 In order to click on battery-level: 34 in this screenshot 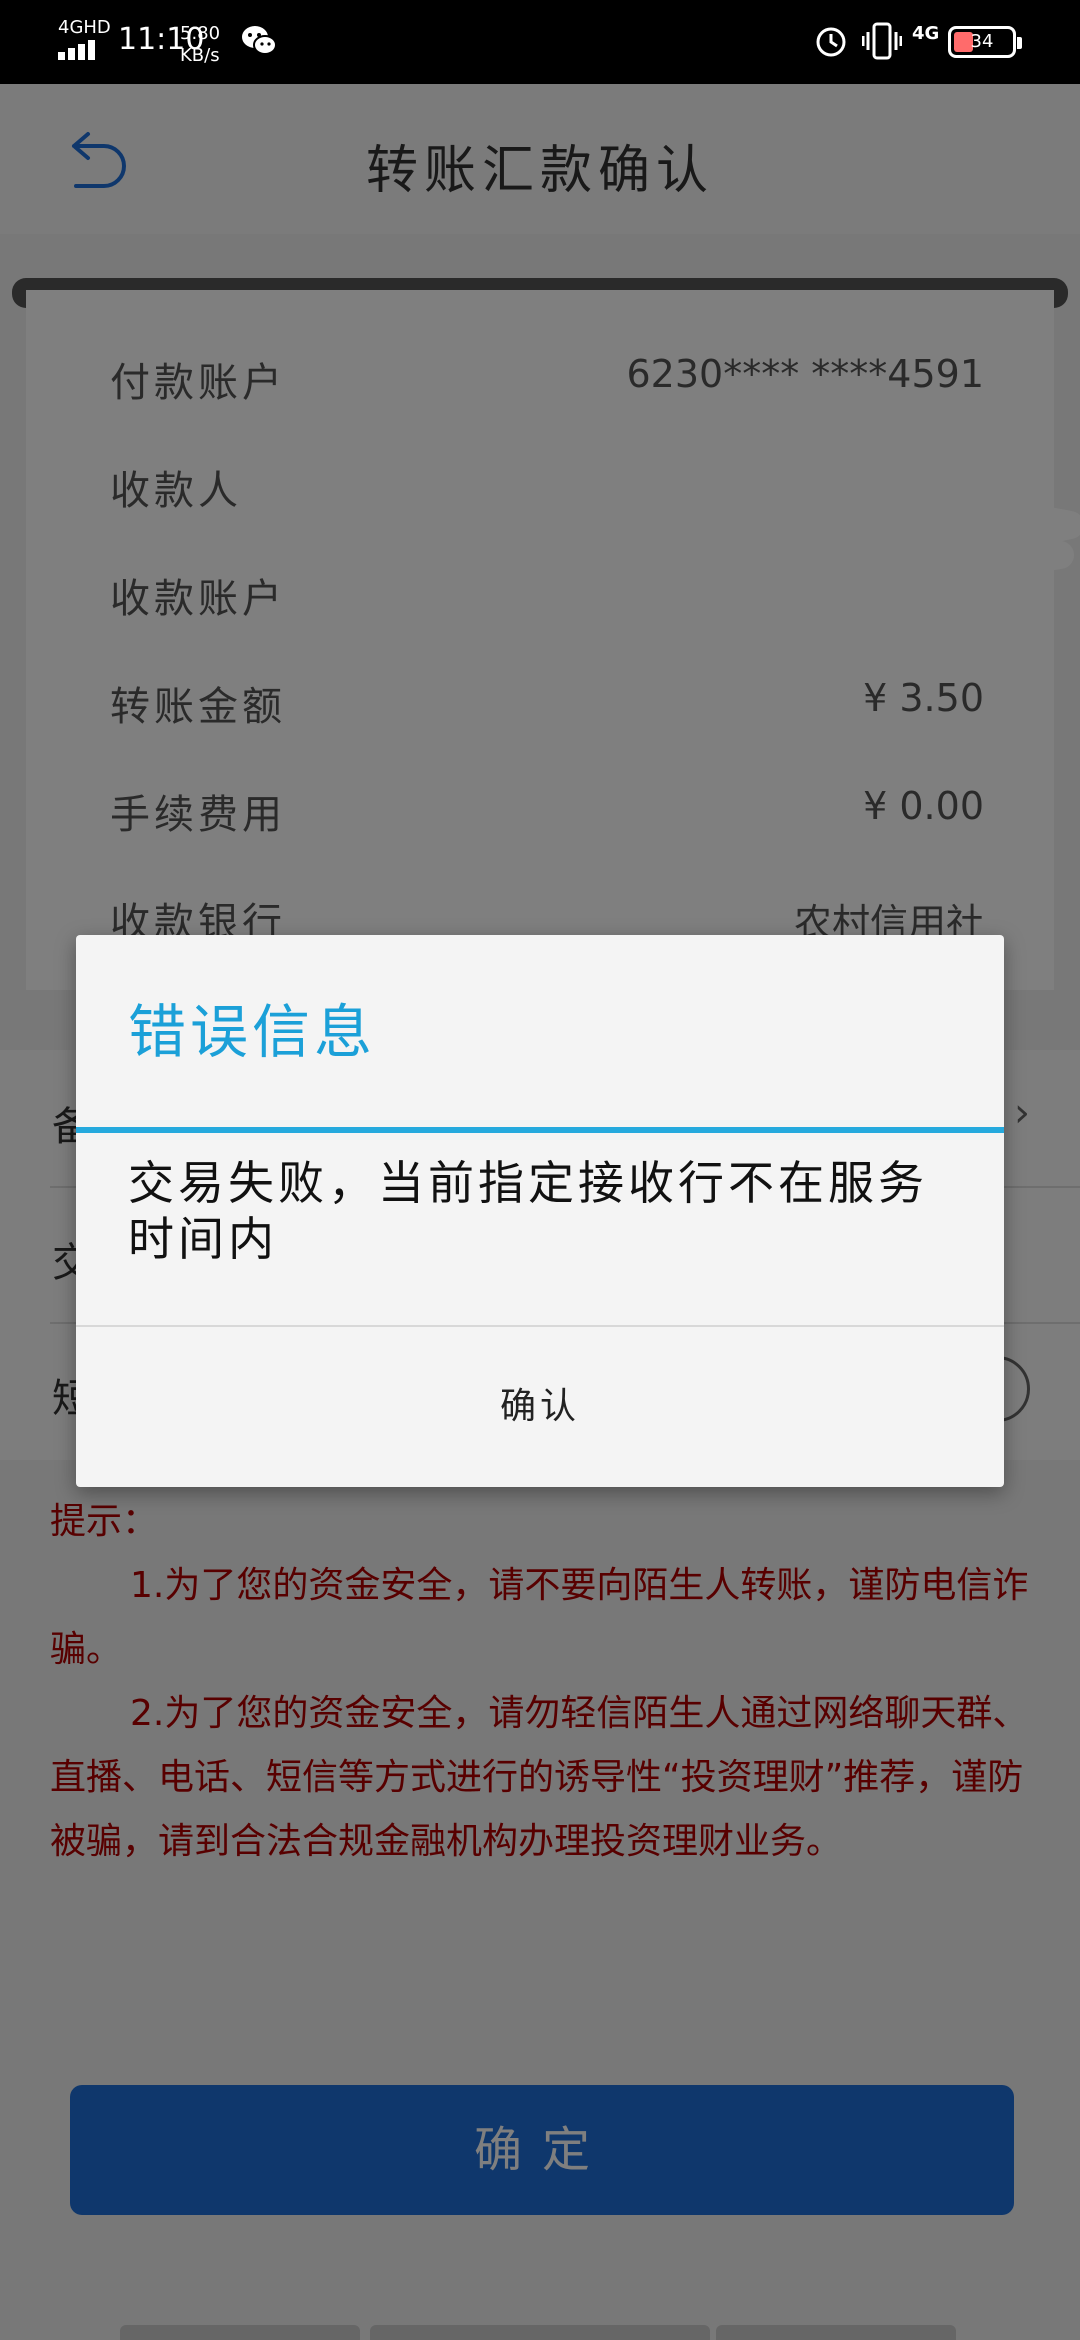, I will do `click(982, 41)`.